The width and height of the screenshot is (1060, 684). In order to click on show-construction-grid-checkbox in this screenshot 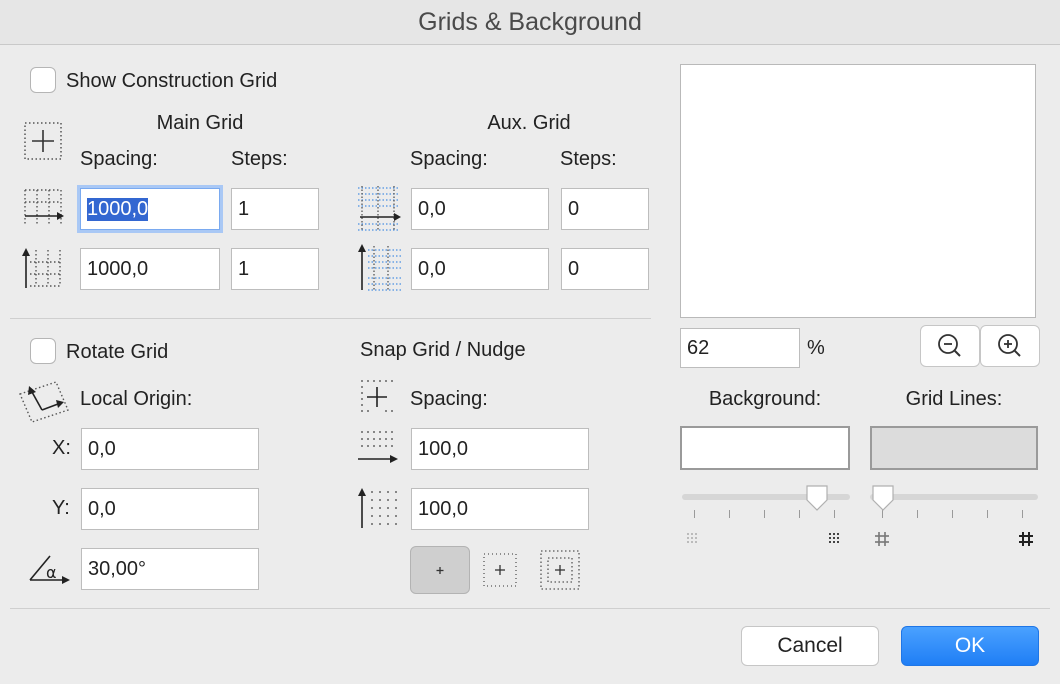, I will do `click(43, 80)`.